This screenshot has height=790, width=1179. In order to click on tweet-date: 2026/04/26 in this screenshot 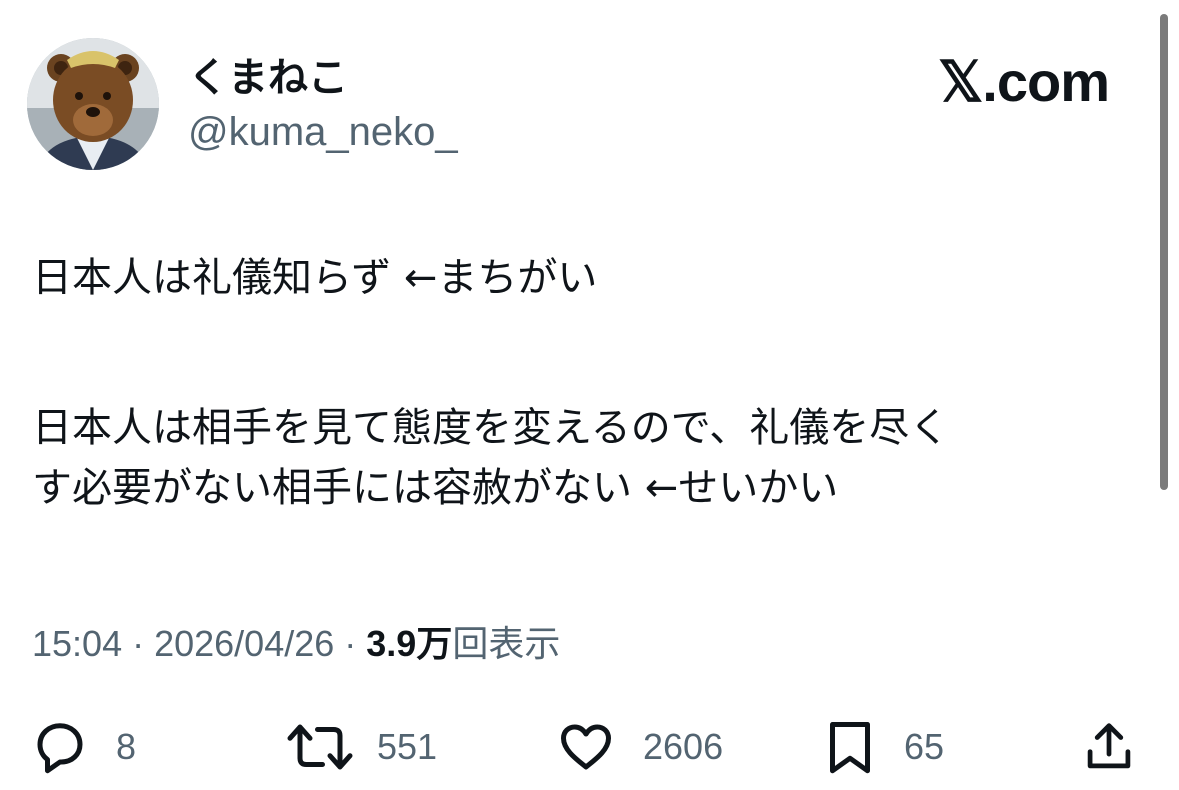, I will do `click(244, 643)`.